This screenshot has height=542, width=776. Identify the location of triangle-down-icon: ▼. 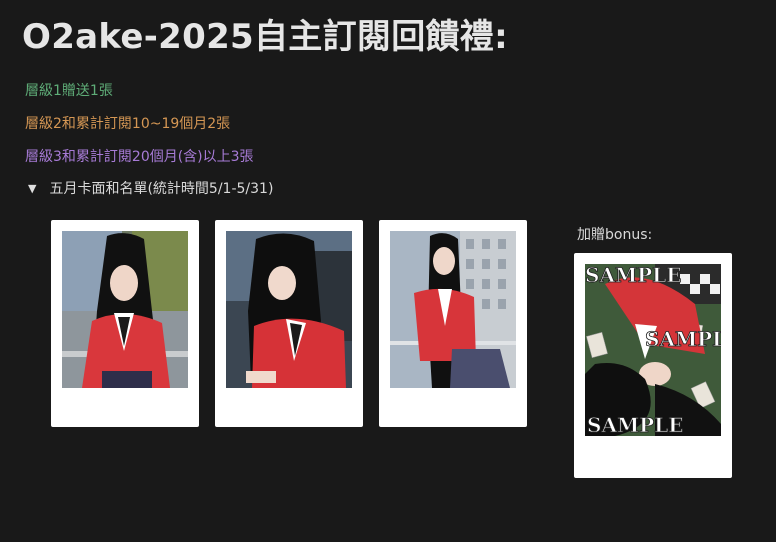
(32, 188).